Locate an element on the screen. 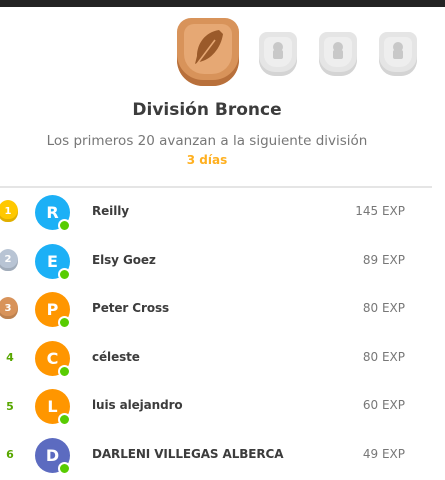 This screenshot has width=445, height=480. bronze-medal-icon: 3 is located at coordinates (9, 308).